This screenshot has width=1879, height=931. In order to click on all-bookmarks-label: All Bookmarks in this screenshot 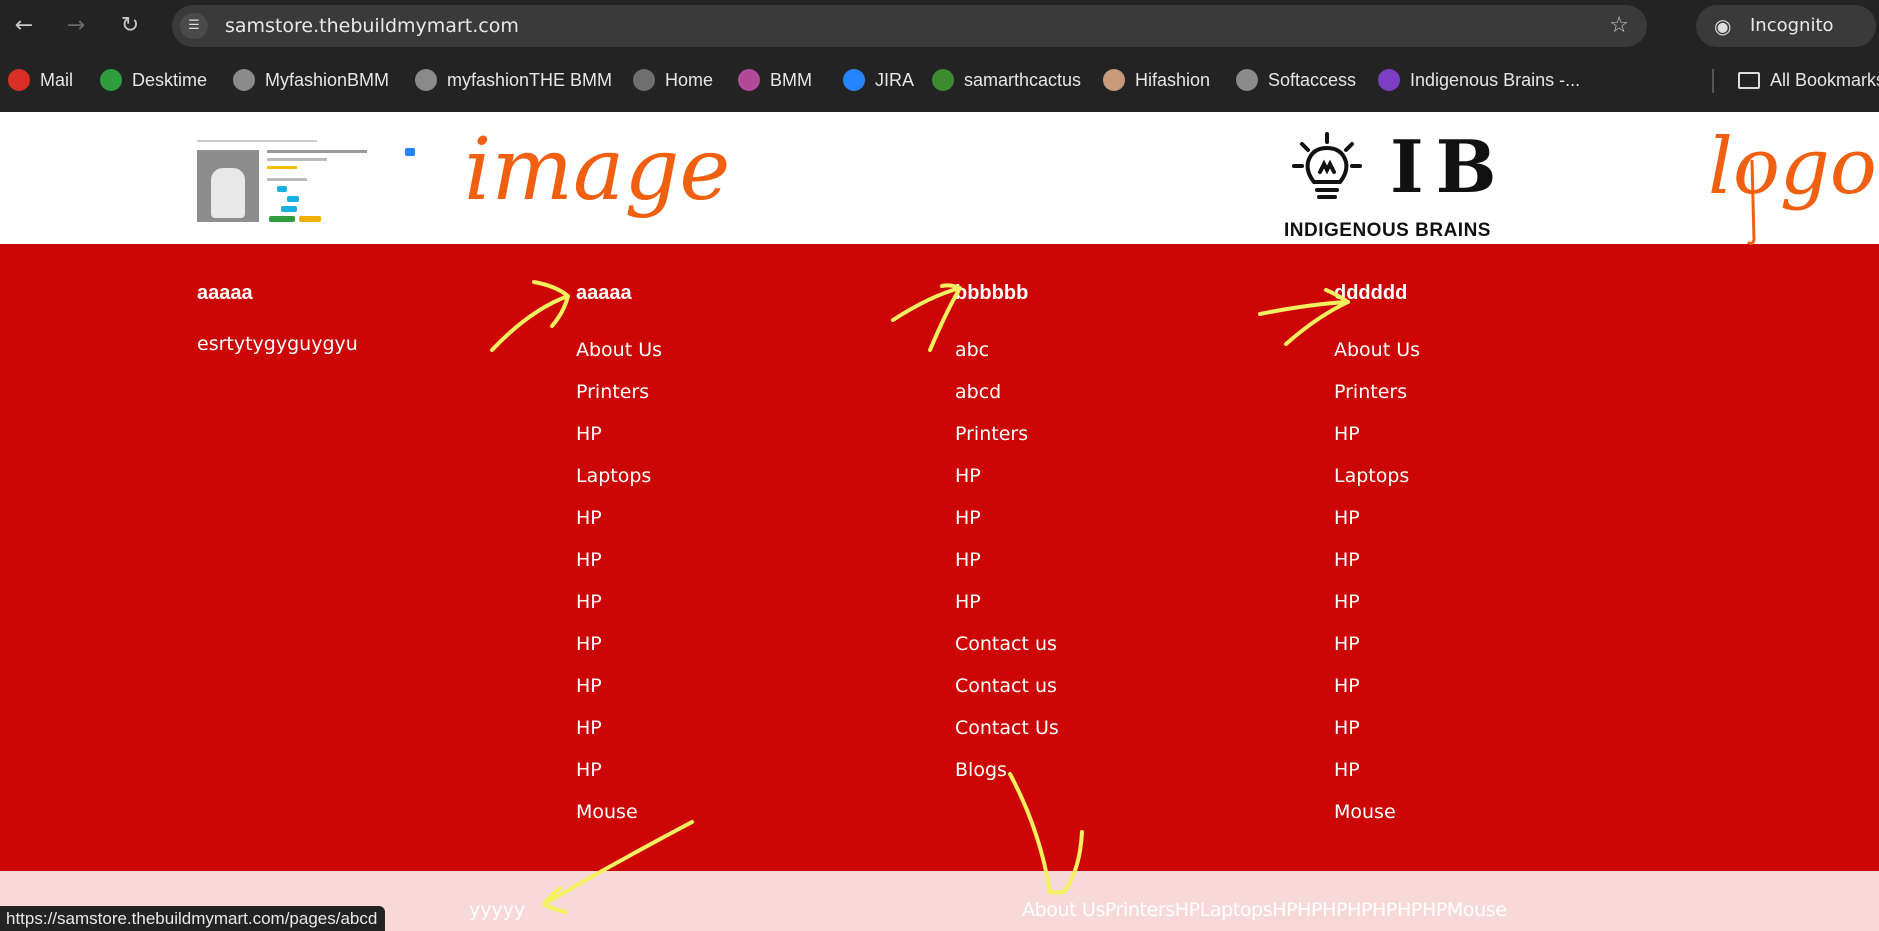, I will do `click(1824, 80)`.